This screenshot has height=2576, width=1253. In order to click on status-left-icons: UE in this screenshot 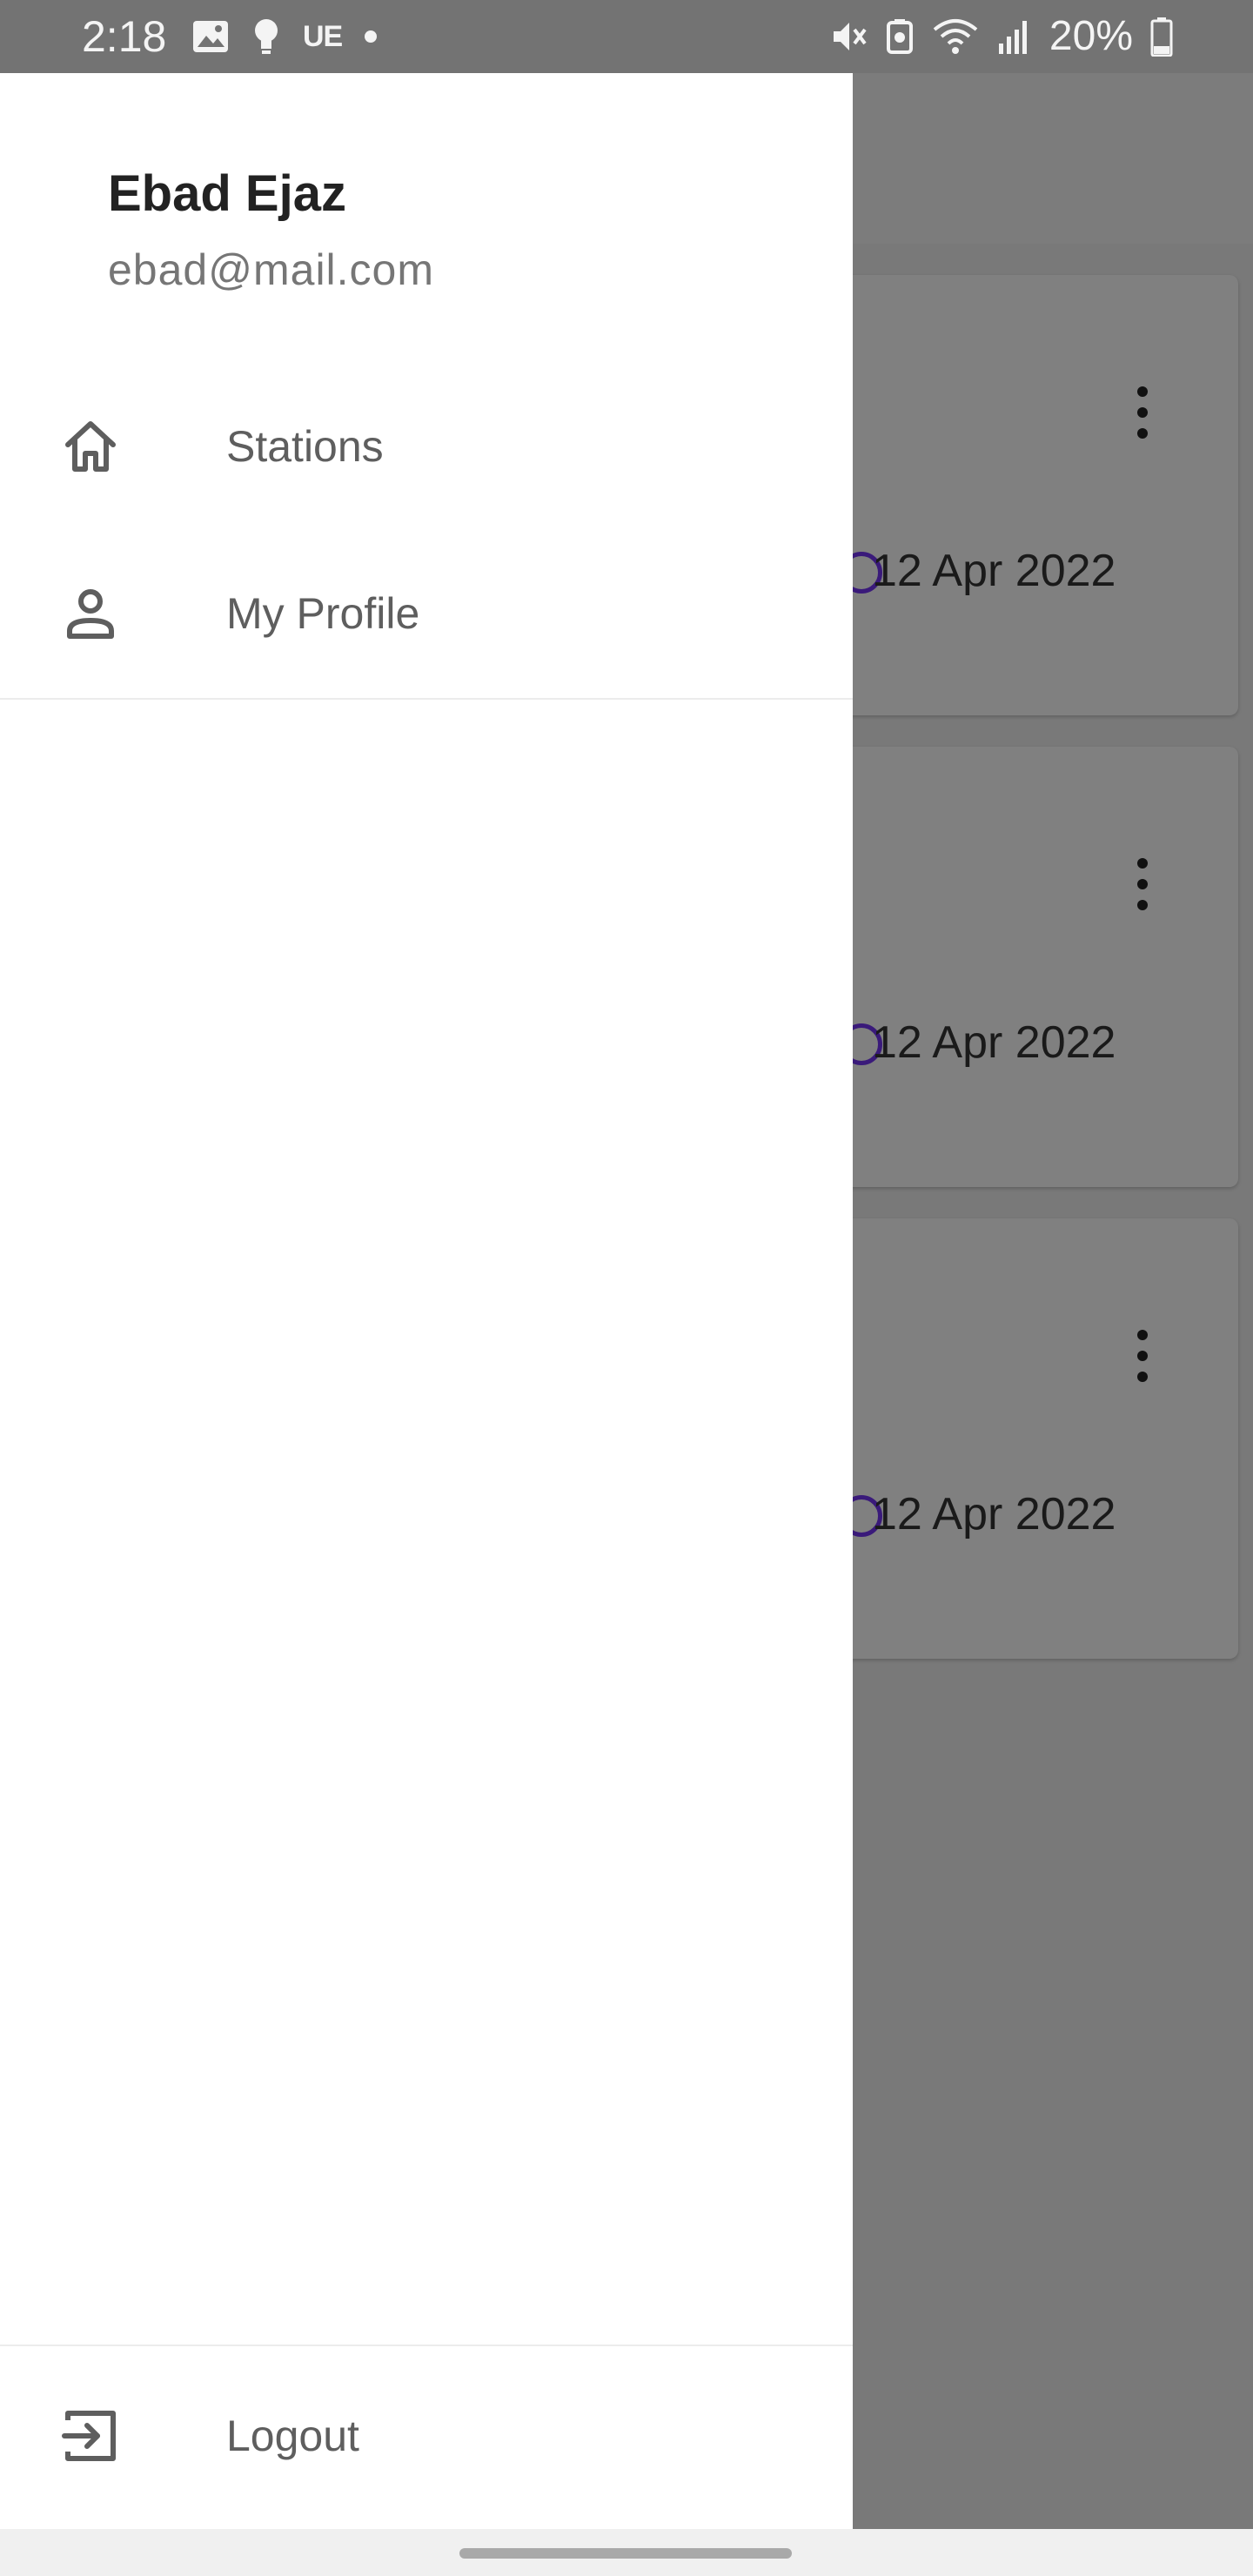, I will do `click(284, 37)`.